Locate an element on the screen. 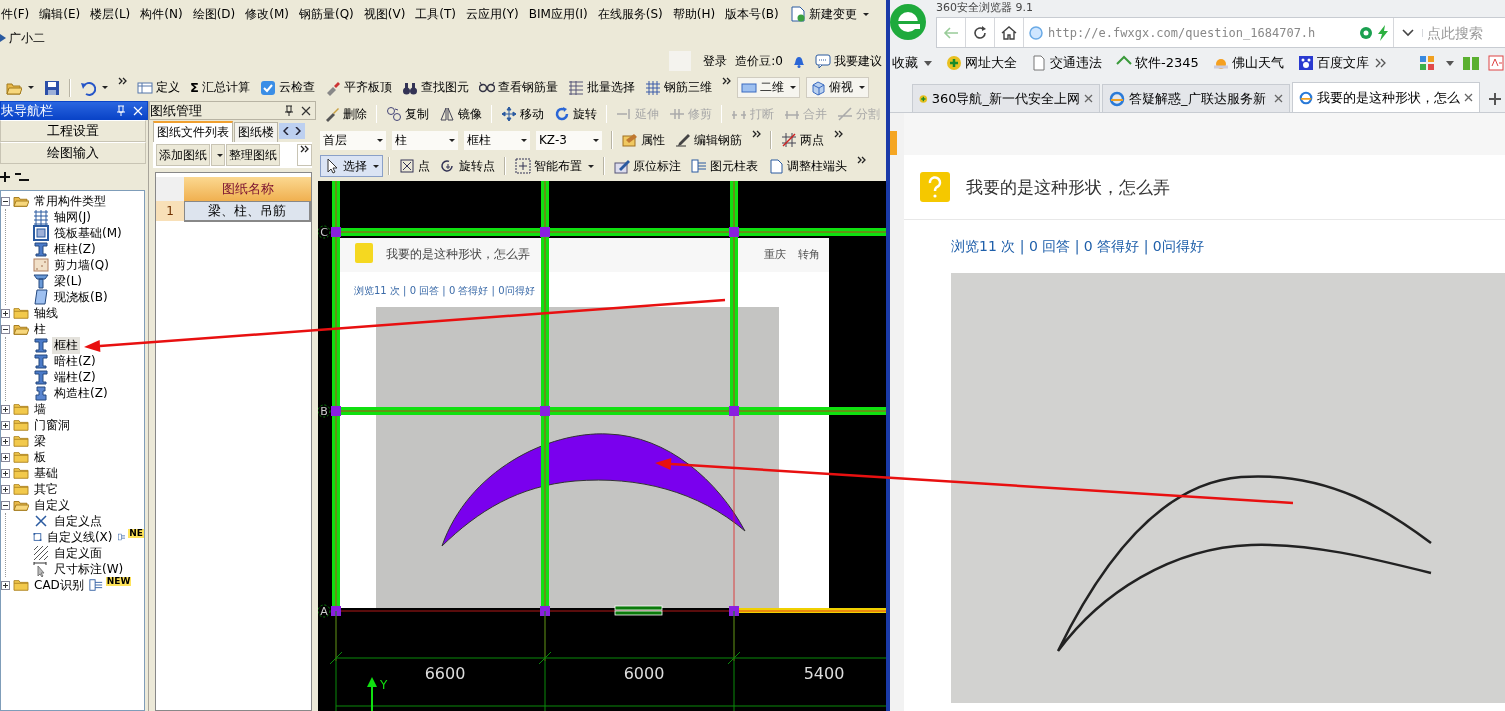 The height and width of the screenshot is (711, 1505). tree-item: 基础 is located at coordinates (46, 473).